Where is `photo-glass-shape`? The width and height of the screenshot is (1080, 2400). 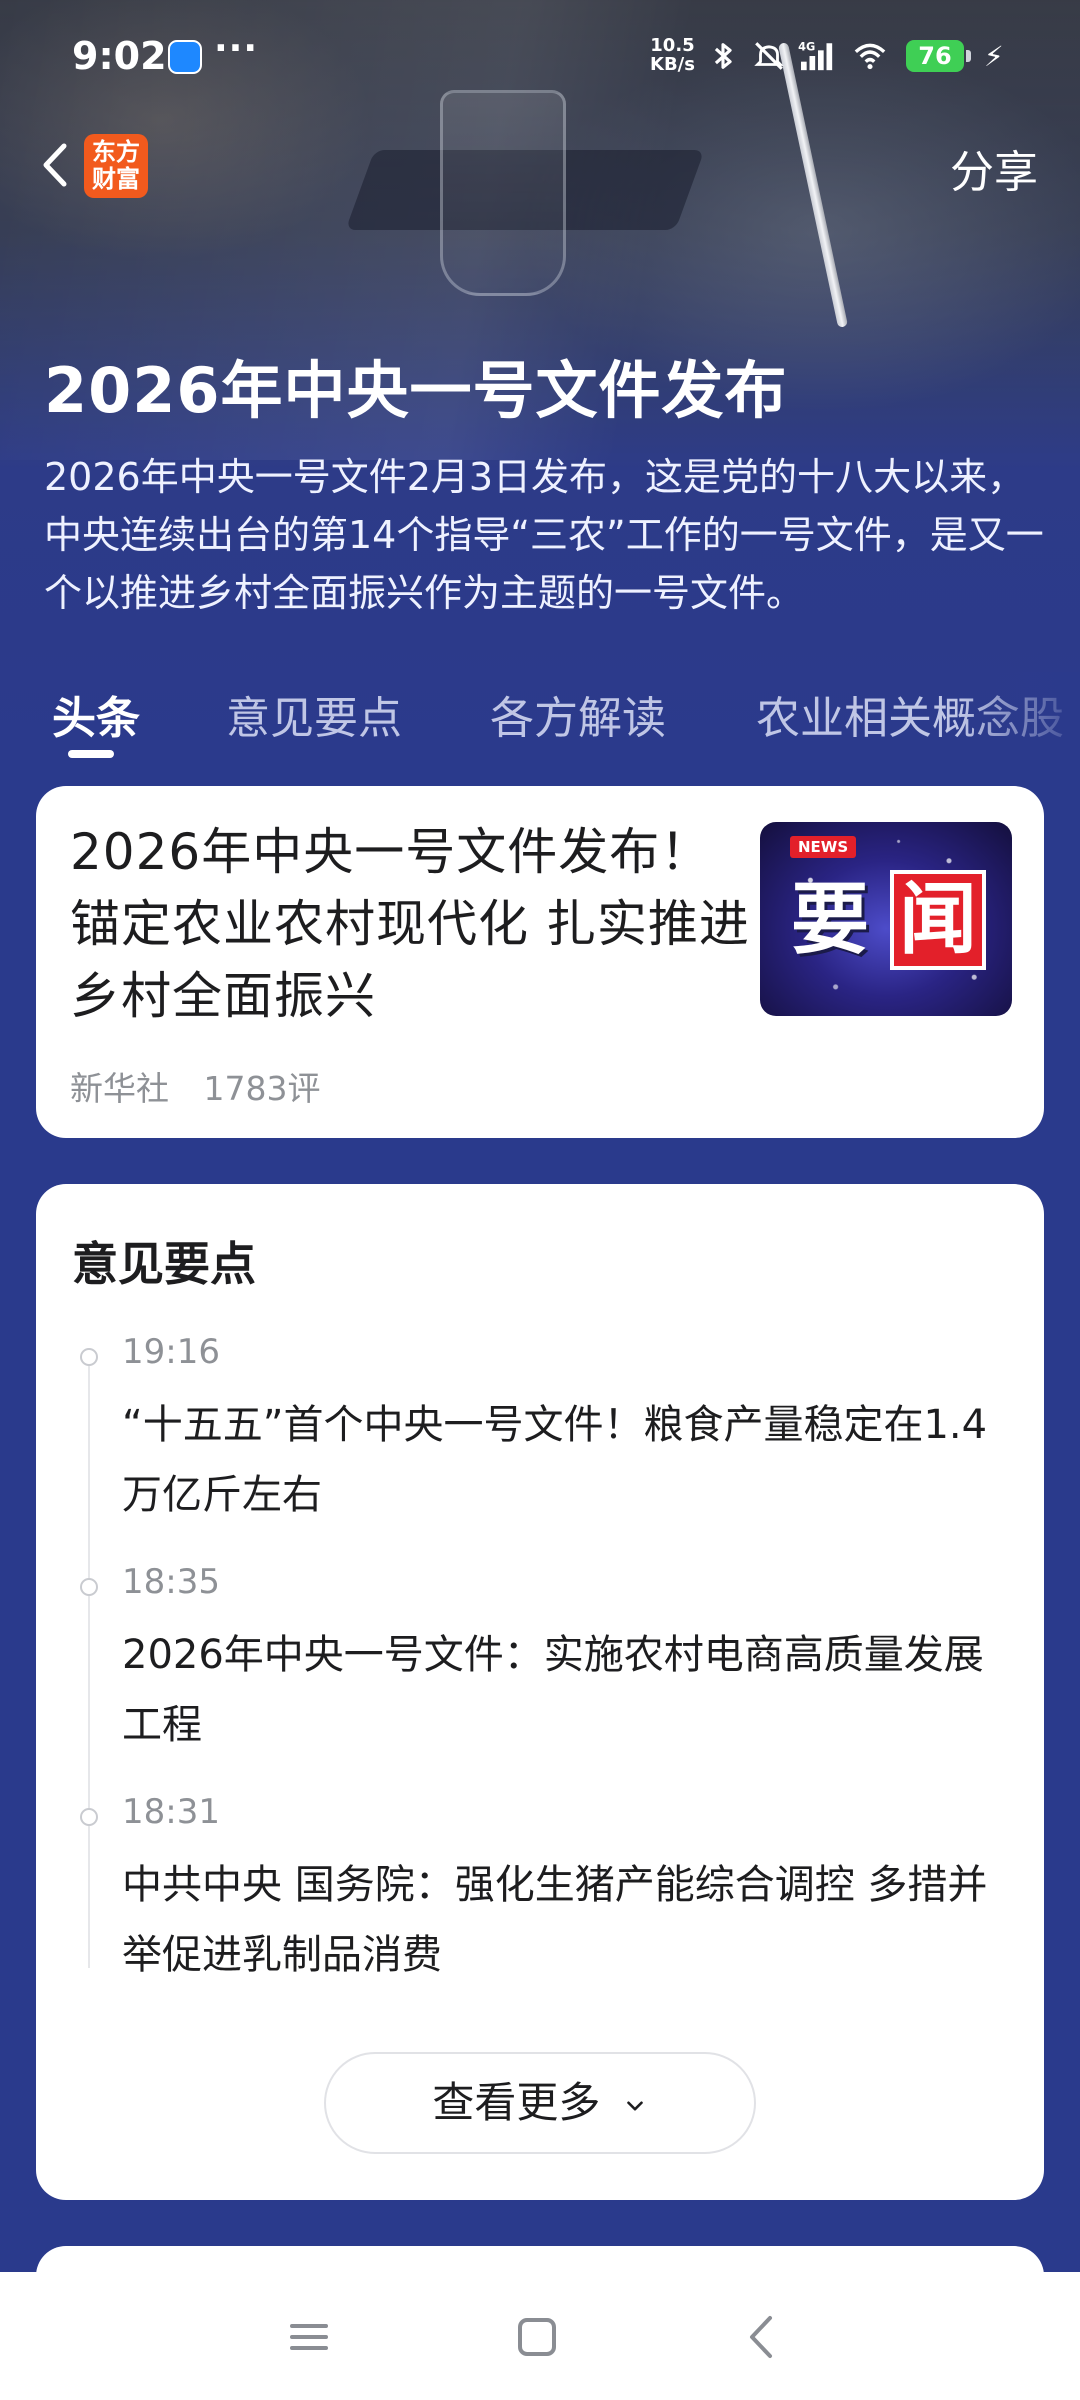
photo-glass-shape is located at coordinates (503, 193).